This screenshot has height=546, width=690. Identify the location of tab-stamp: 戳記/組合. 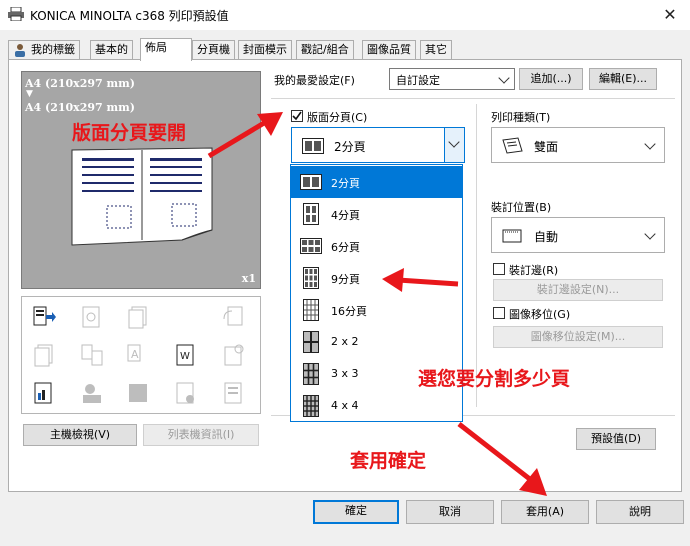
(325, 50).